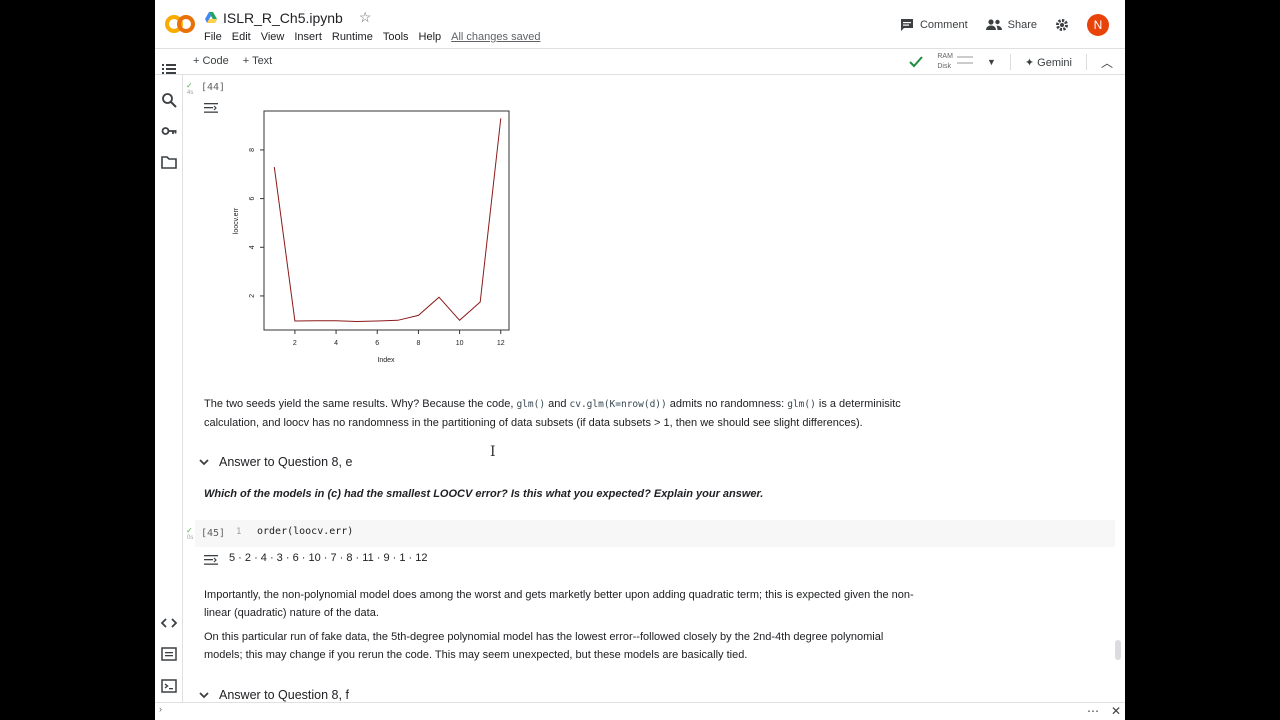  I want to click on people-icon, so click(993, 24).